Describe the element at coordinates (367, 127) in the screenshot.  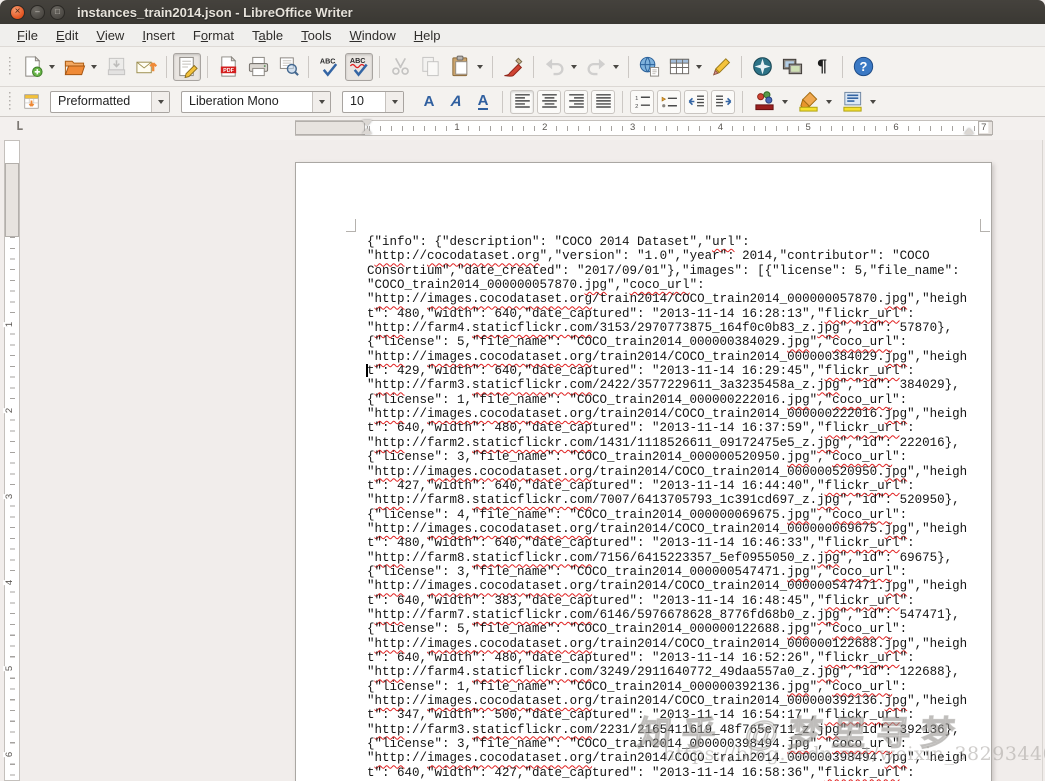
I see `left-indent-marker` at that location.